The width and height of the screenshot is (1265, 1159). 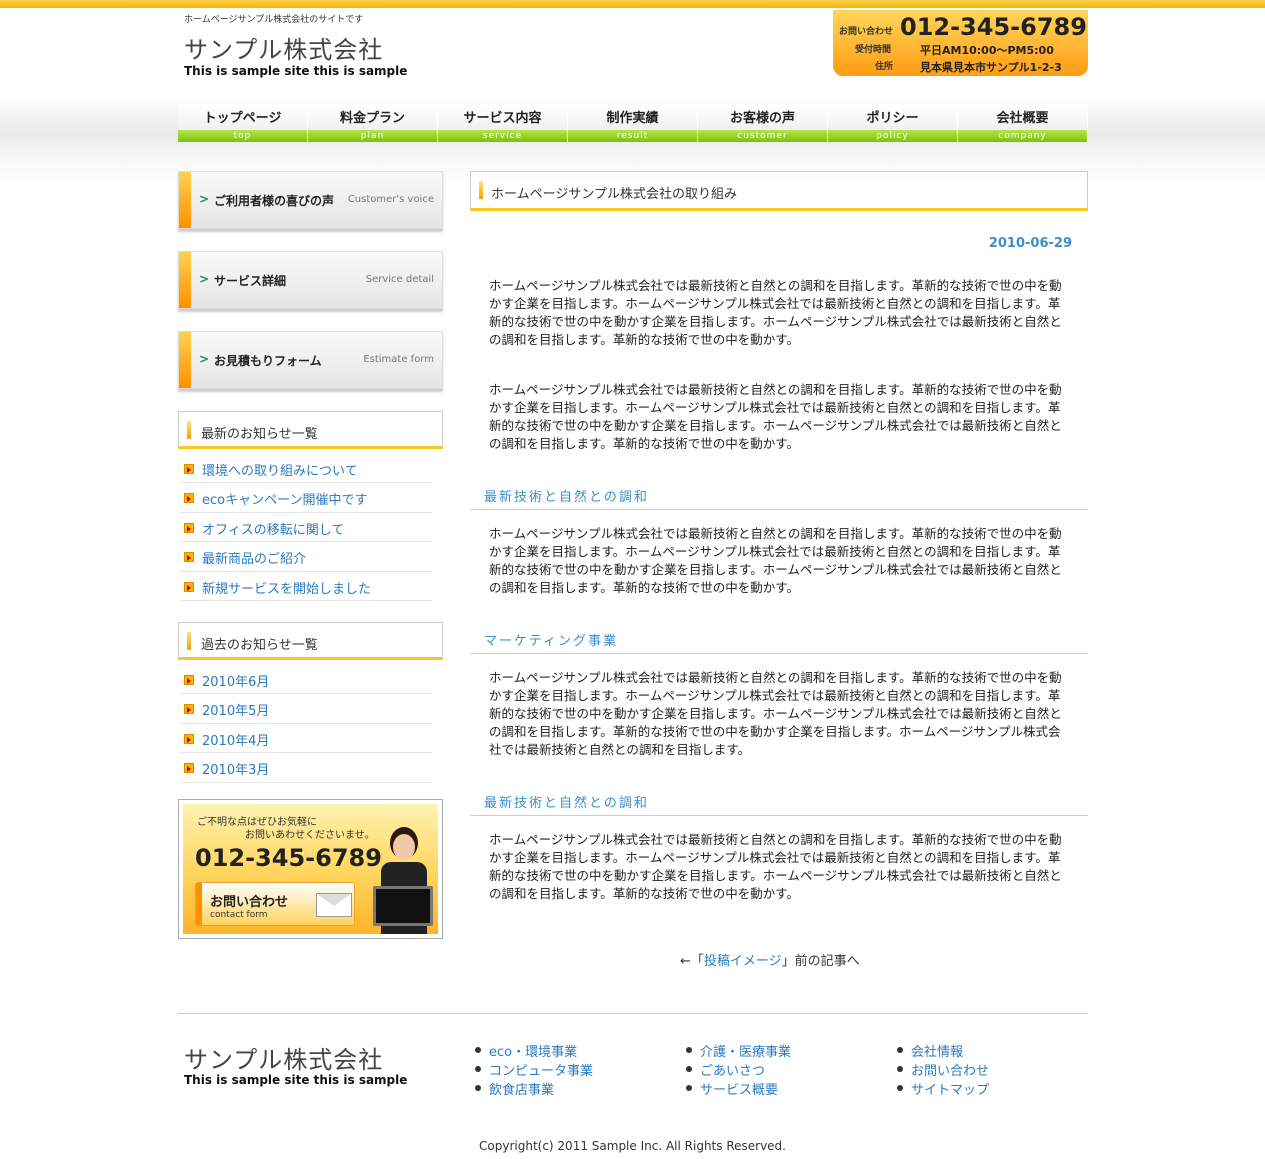 I want to click on footer-logo-subtitle: This is sample site this is sample, so click(x=296, y=1080).